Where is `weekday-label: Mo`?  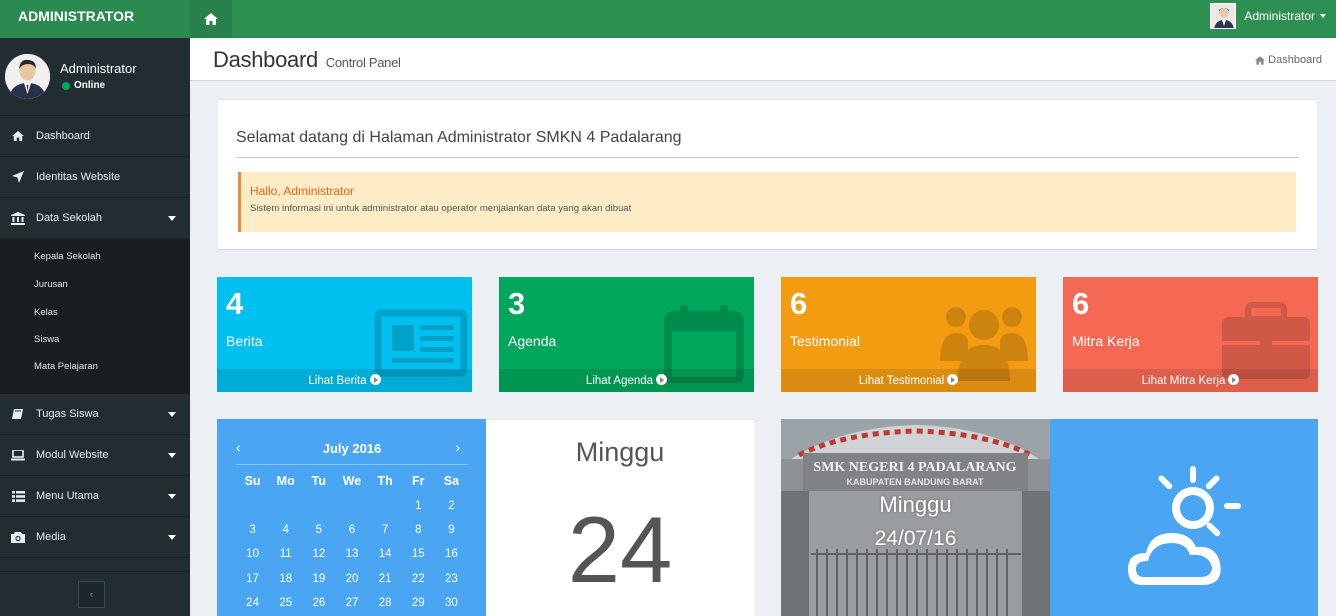 weekday-label: Mo is located at coordinates (285, 481).